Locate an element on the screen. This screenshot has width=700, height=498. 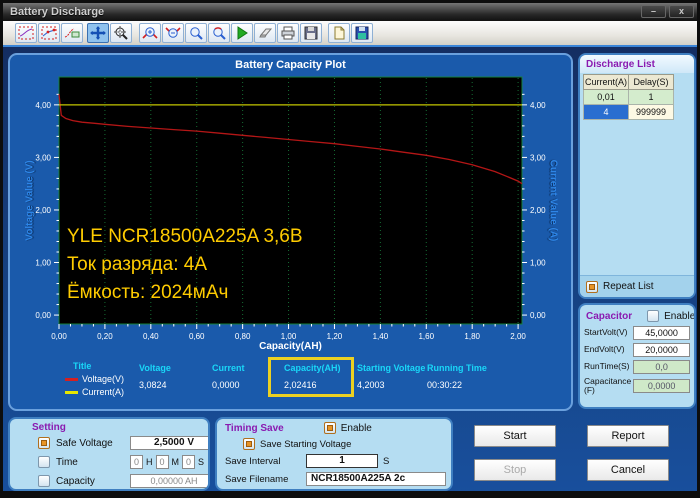
svg-text: 1,00 is located at coordinates (289, 336).